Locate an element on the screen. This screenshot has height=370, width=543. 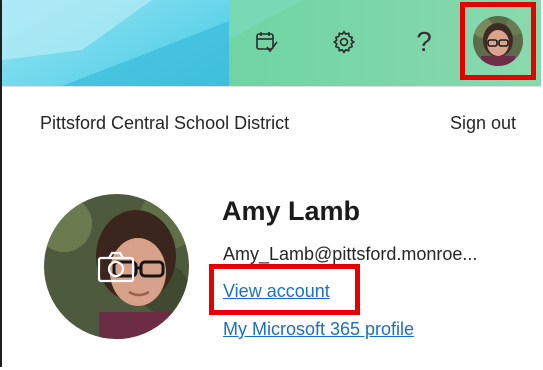
calendar-check-button is located at coordinates (267, 42).